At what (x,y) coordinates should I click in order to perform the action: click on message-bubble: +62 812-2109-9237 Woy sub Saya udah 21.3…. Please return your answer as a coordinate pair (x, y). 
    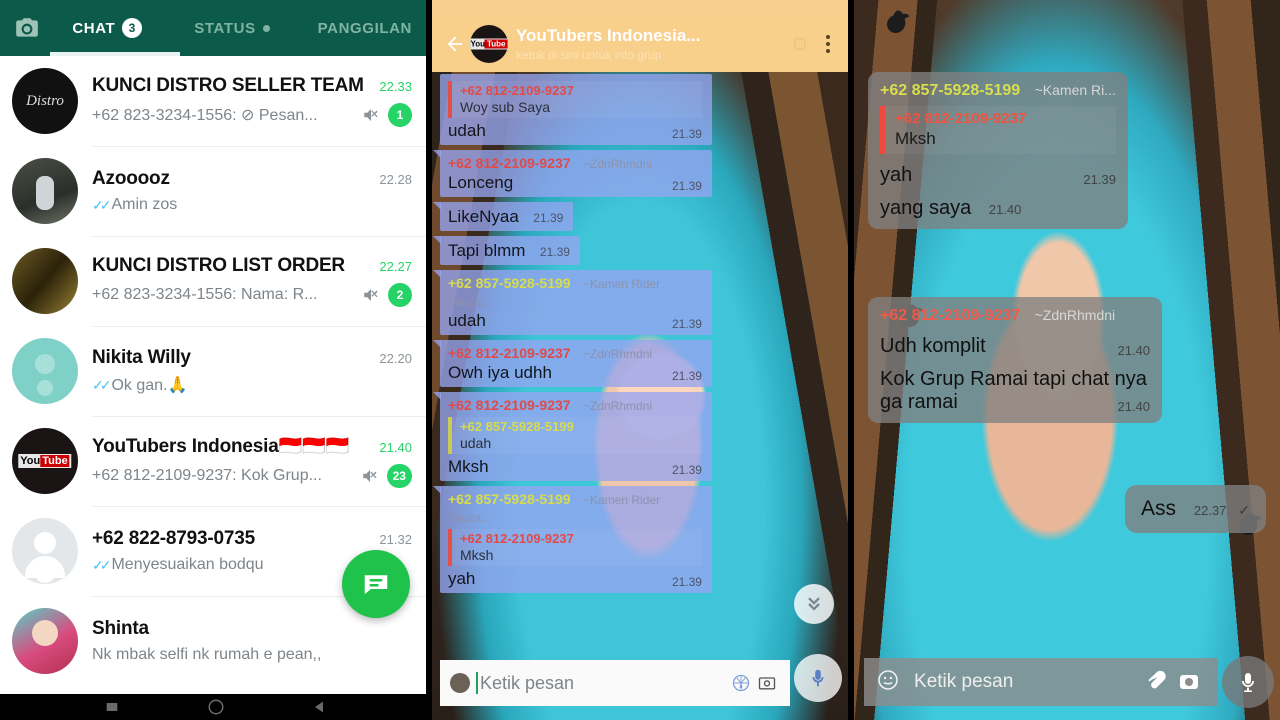
    Looking at the image, I should click on (575, 109).